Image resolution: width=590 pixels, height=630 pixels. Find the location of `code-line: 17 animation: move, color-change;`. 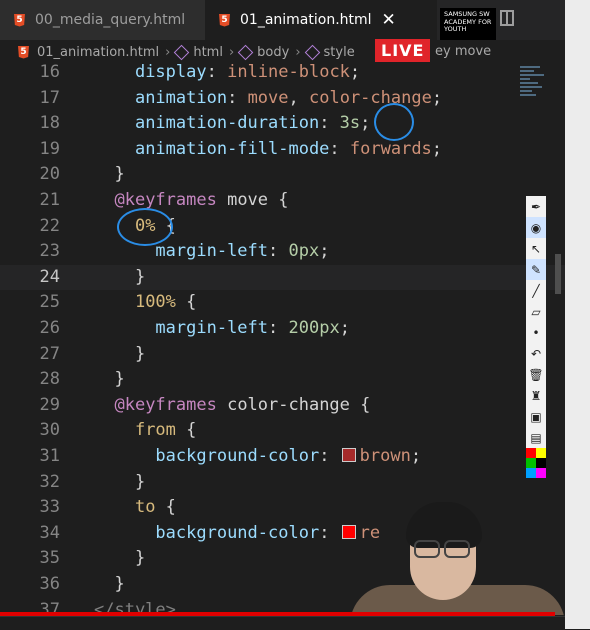

code-line: 17 animation: move, color-change; is located at coordinates (282, 99).